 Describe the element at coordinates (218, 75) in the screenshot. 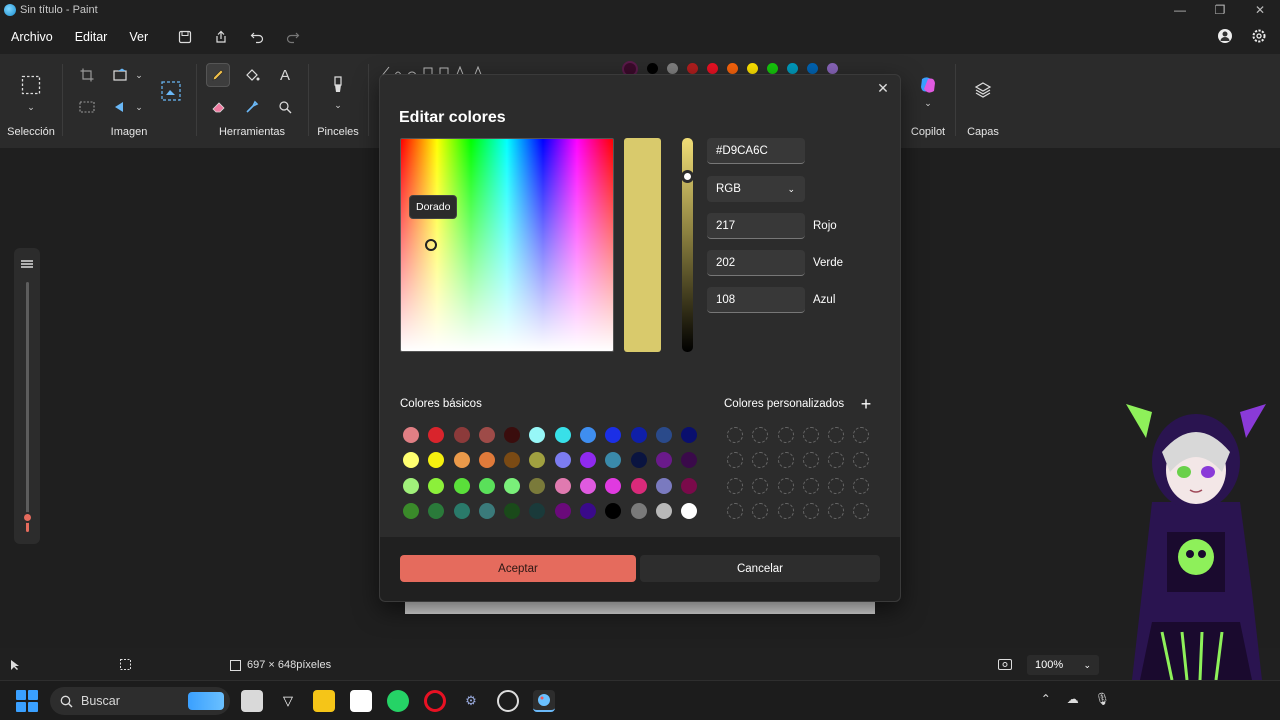

I see `pencil-icon` at that location.